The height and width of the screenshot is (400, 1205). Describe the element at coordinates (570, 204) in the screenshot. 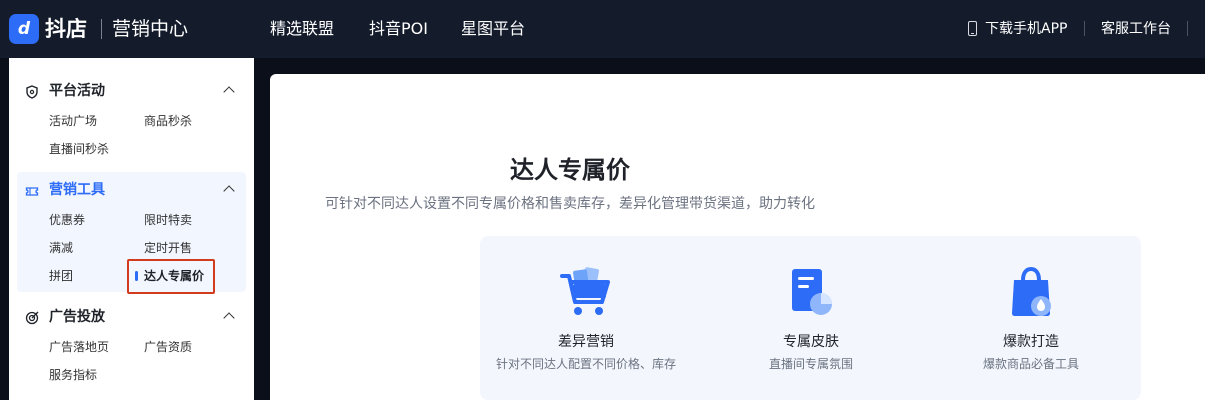

I see `page-subtitle: 可针对不同达人设置不同专属价格和售卖库存，差异化管理带货渠道，助力转化` at that location.